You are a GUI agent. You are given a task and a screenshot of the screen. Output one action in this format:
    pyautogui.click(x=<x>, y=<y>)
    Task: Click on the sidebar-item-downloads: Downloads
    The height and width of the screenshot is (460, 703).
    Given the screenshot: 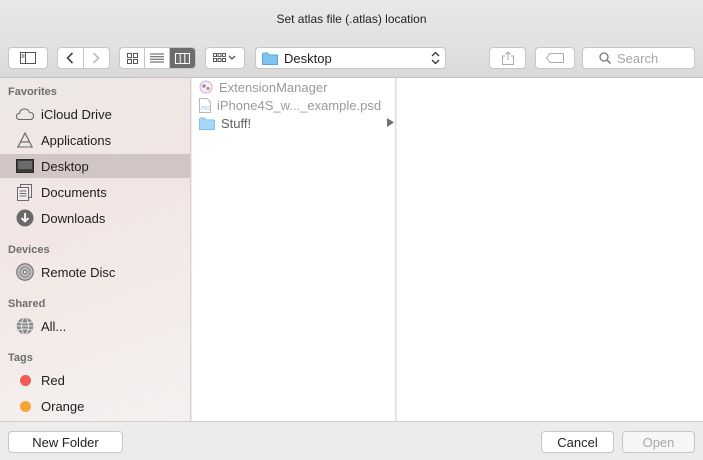 What is the action you would take?
    pyautogui.click(x=95, y=218)
    